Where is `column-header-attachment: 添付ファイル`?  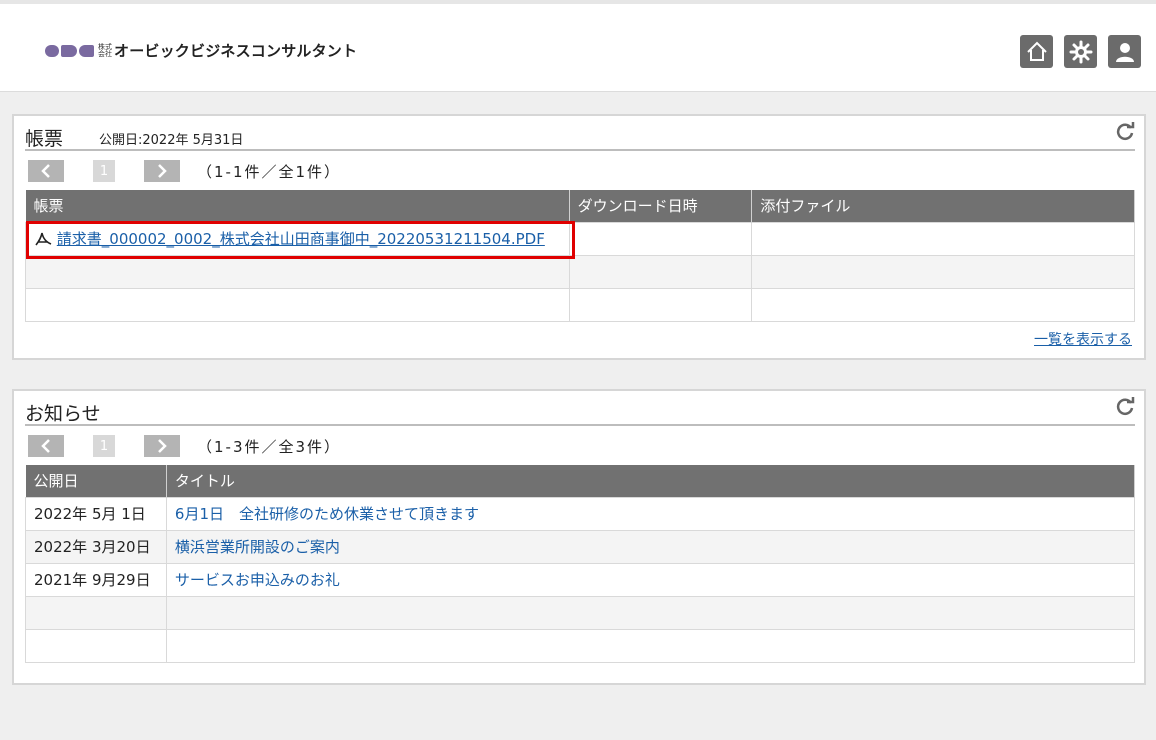
column-header-attachment: 添付ファイル is located at coordinates (943, 206).